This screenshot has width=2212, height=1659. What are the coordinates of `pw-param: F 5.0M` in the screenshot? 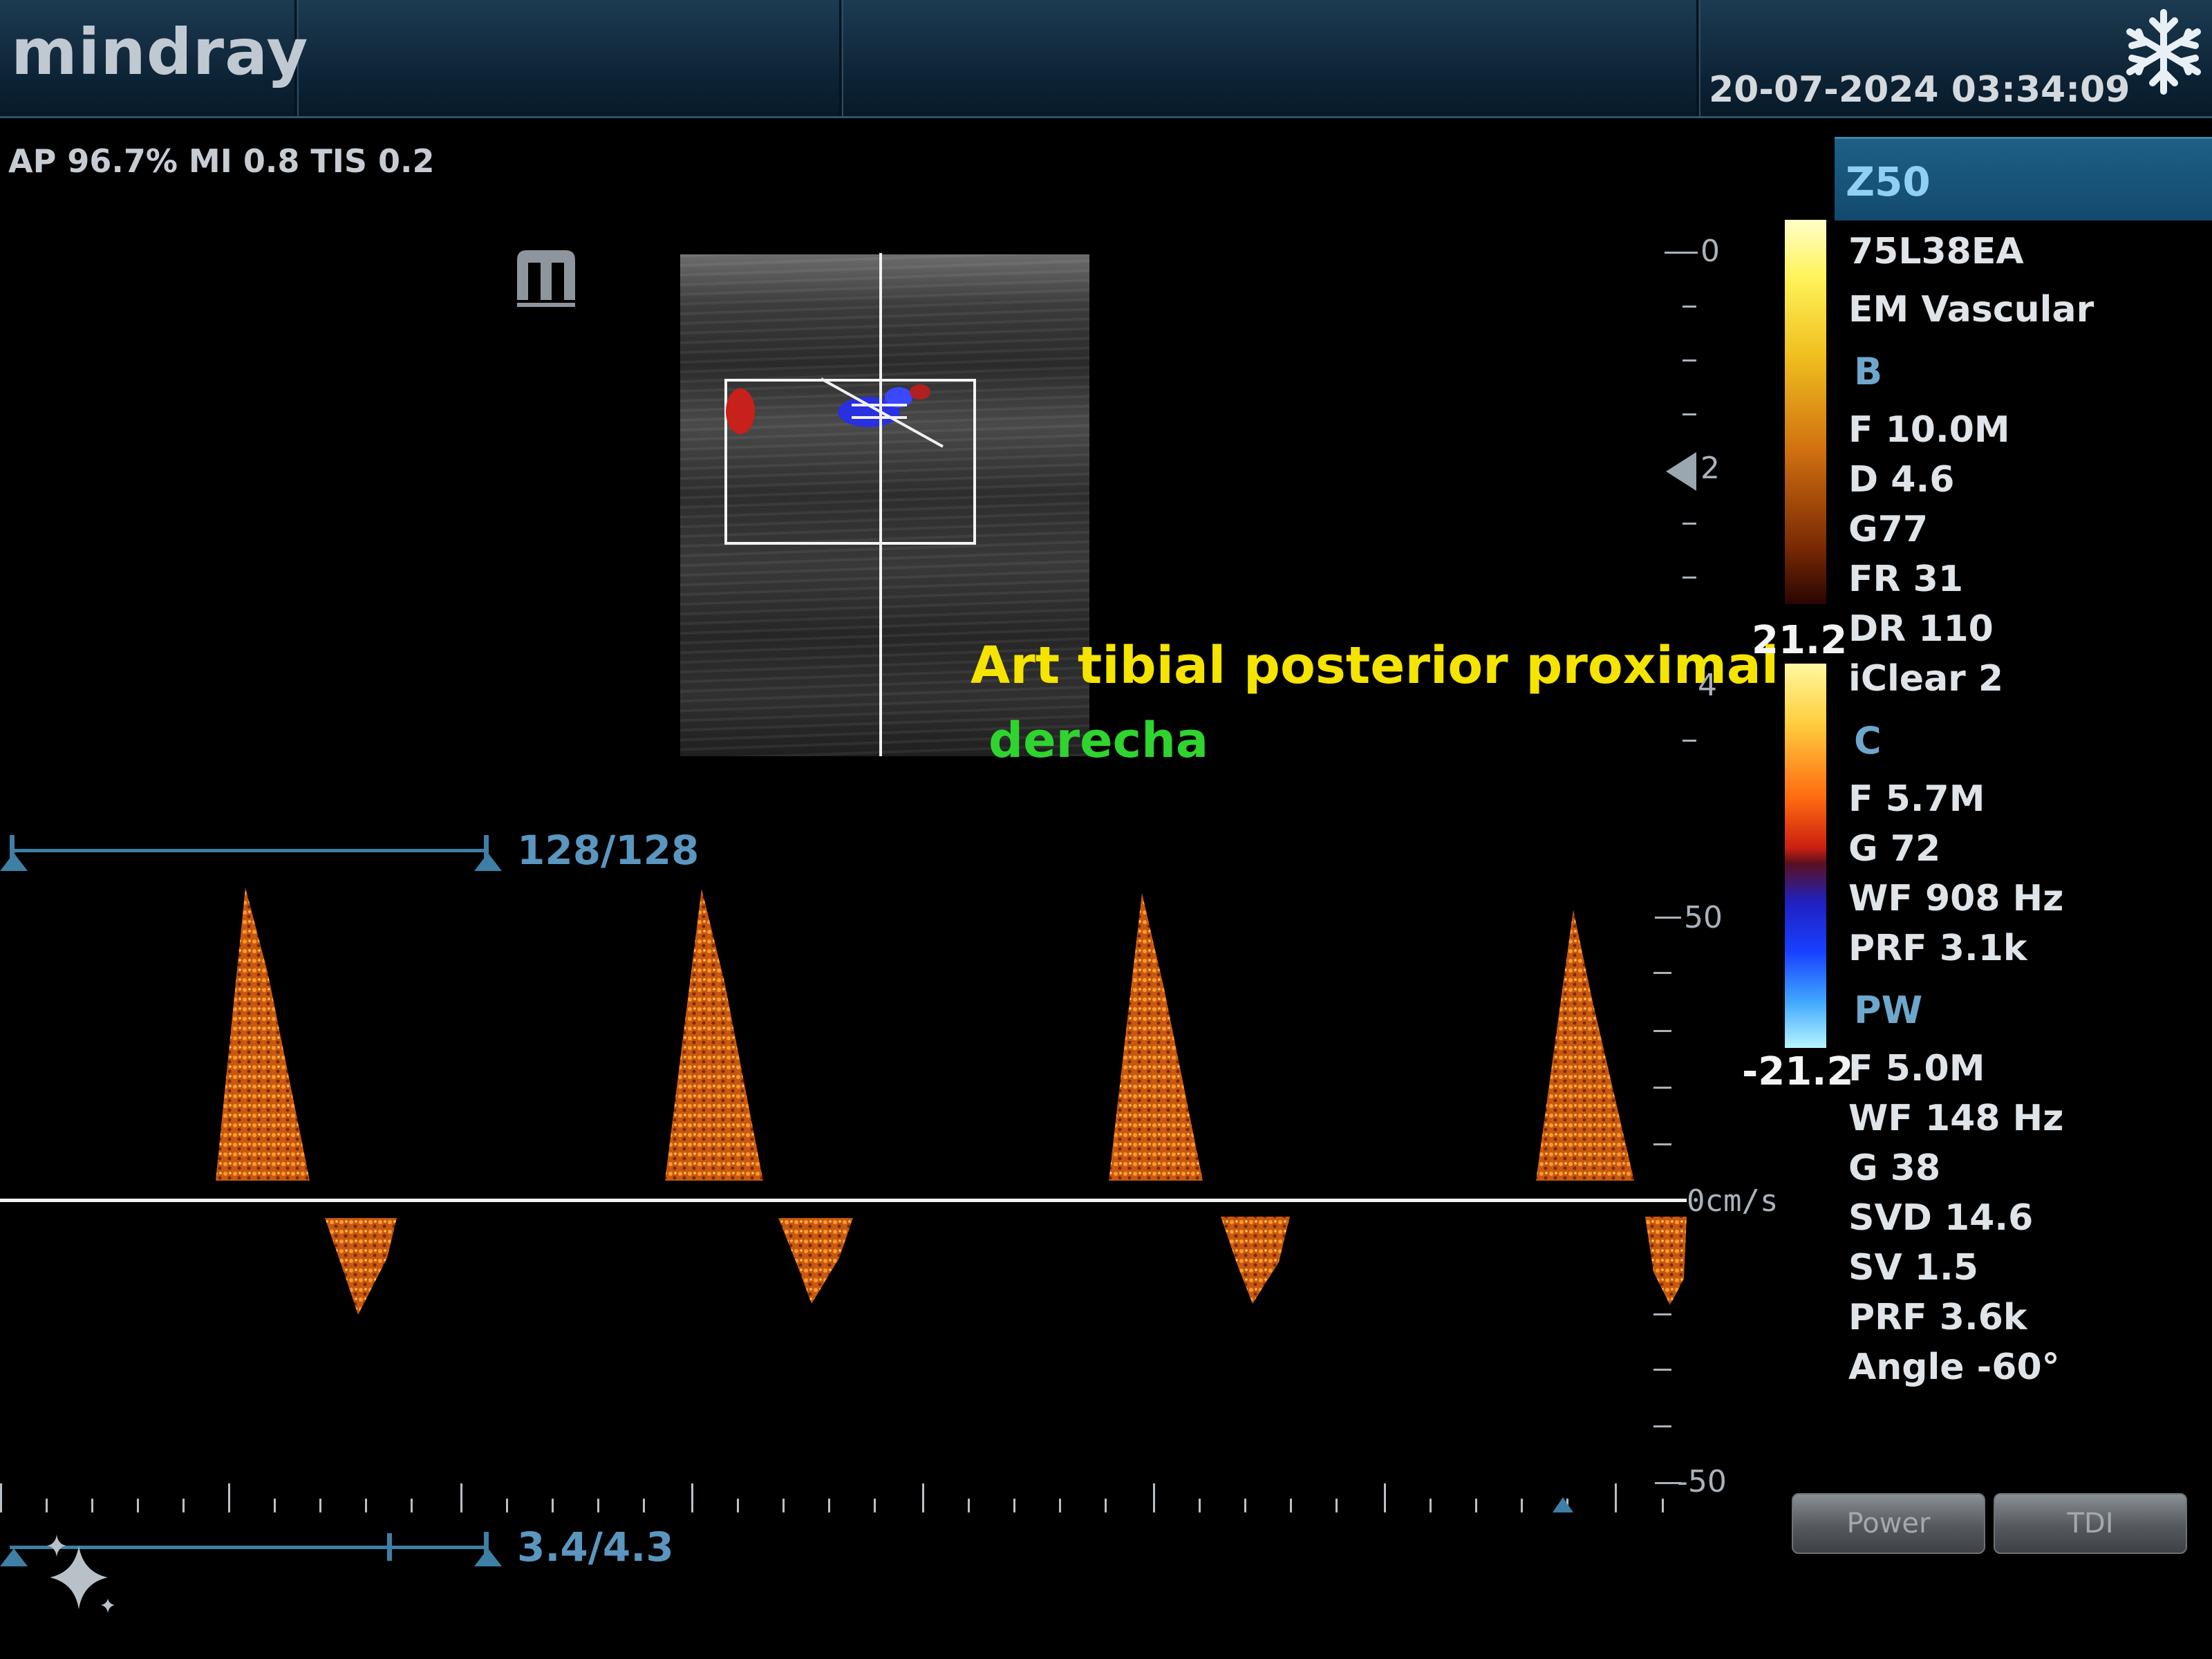 It's located at (1916, 1068).